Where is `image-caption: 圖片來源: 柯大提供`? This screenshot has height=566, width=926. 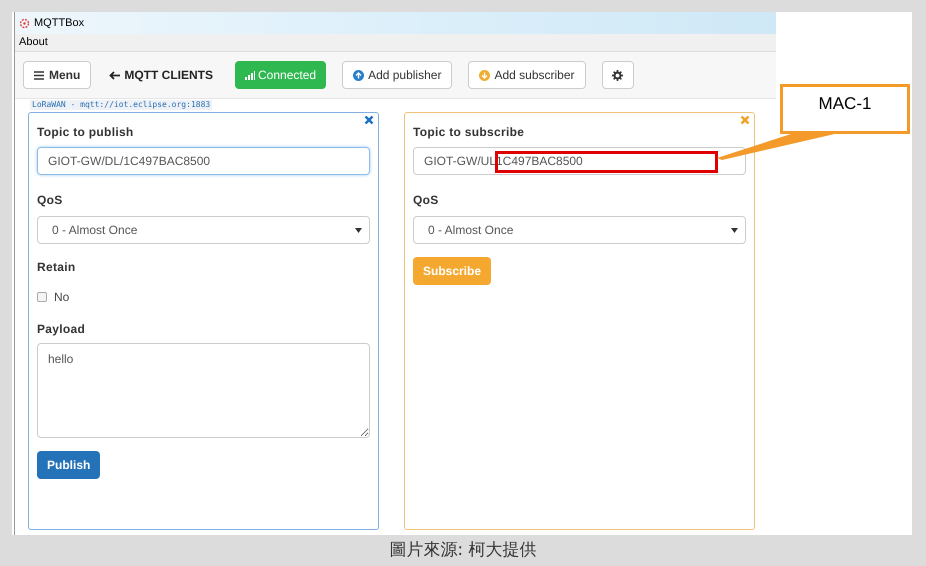
image-caption: 圖片來源: 柯大提供 is located at coordinates (463, 550).